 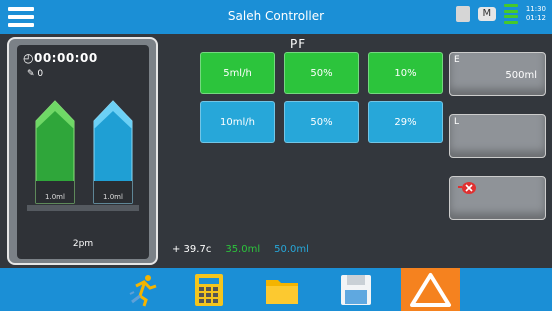 What do you see at coordinates (83, 208) in the screenshot?
I see `bottle-stand` at bounding box center [83, 208].